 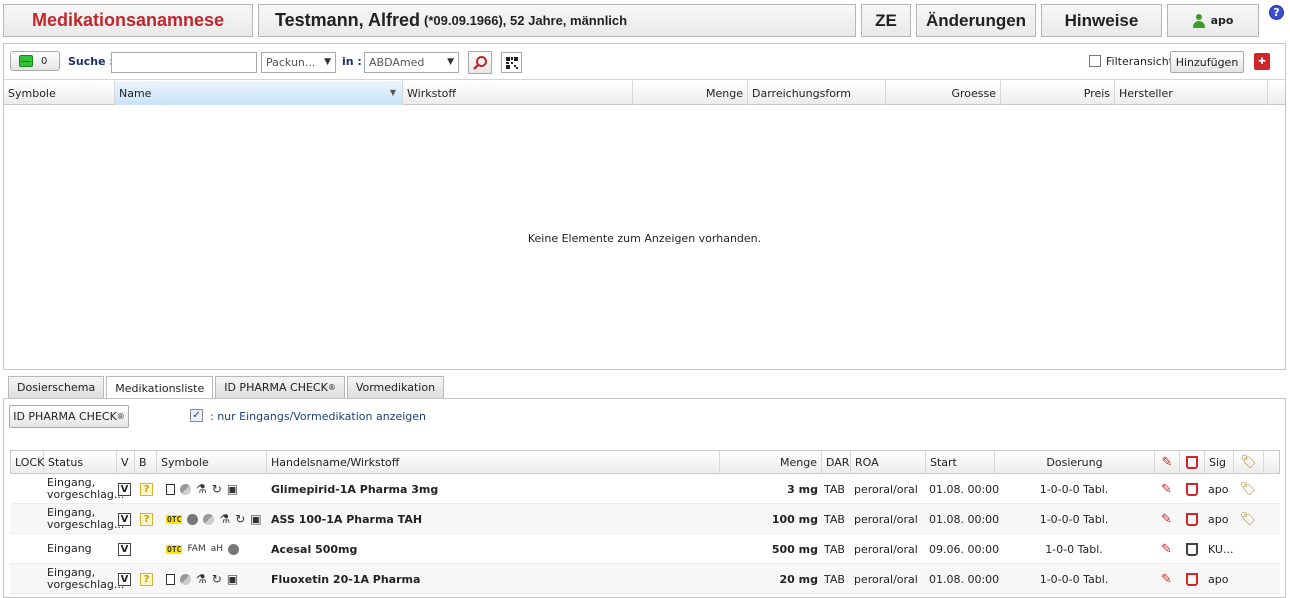 I want to click on pharma-action-icon: ✚, so click(x=1262, y=61).